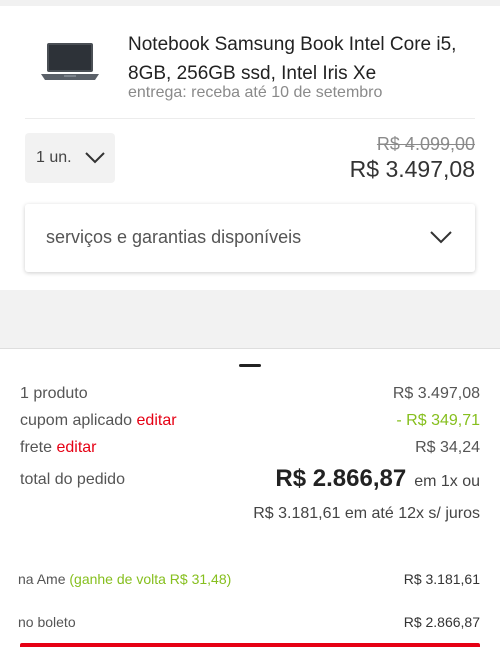  Describe the element at coordinates (250, 365) in the screenshot. I see `sheet-drag-handle` at that location.